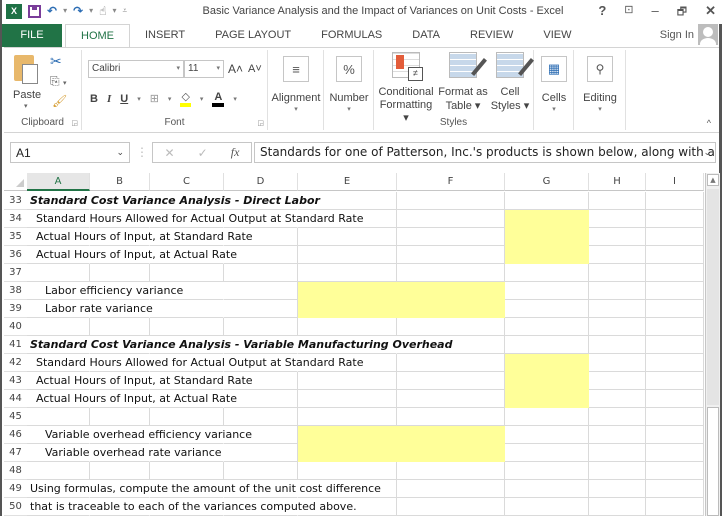 This screenshot has height=516, width=722. I want to click on editing-button: ⚲ Editing ▾, so click(600, 84).